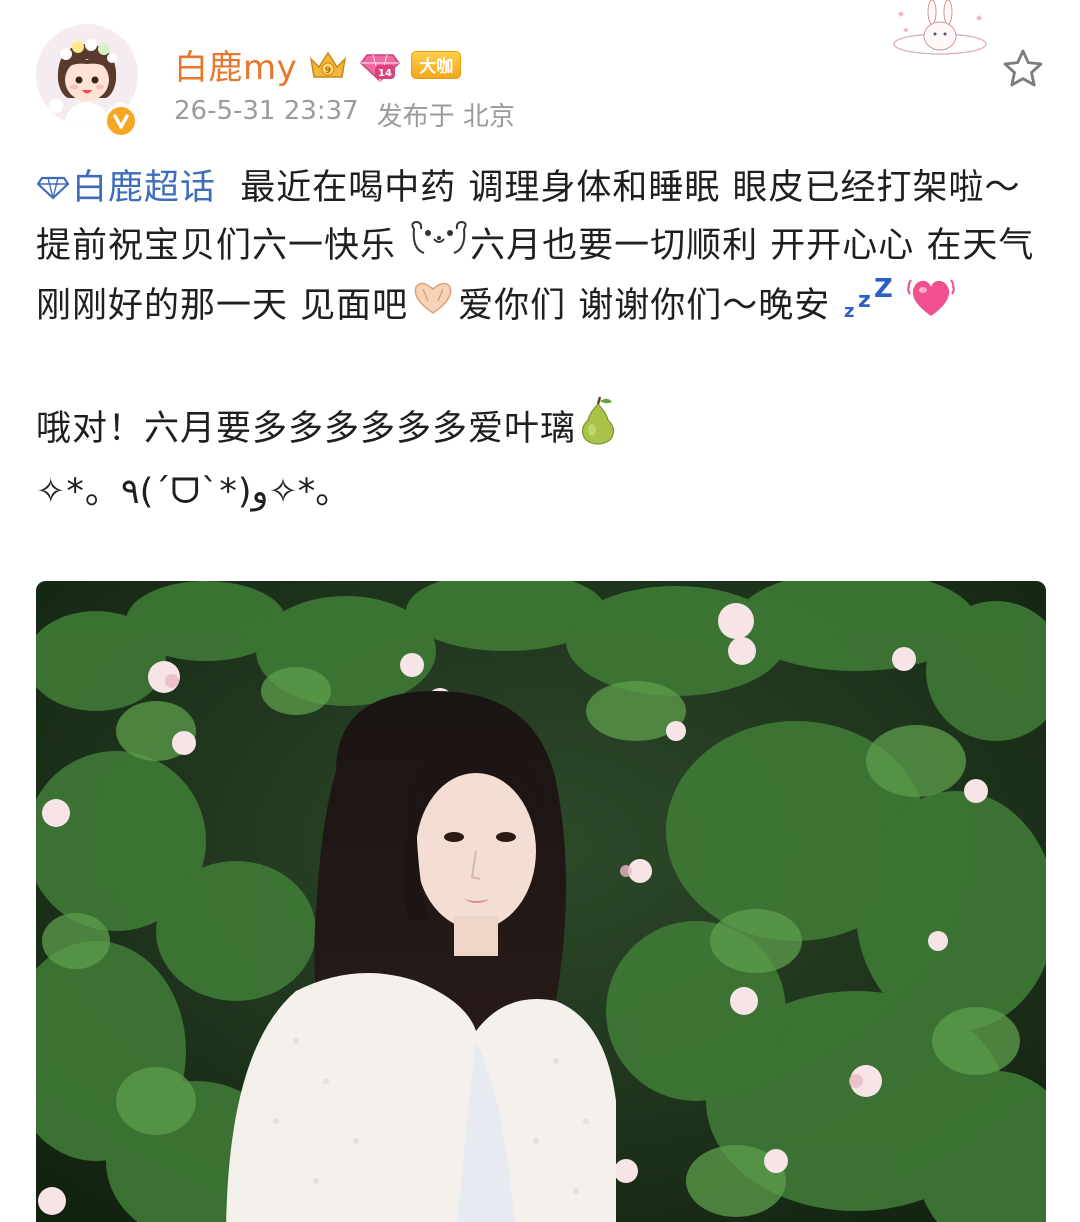 This screenshot has height=1222, width=1080. Describe the element at coordinates (1023, 69) in the screenshot. I see `favorite-star-icon` at that location.